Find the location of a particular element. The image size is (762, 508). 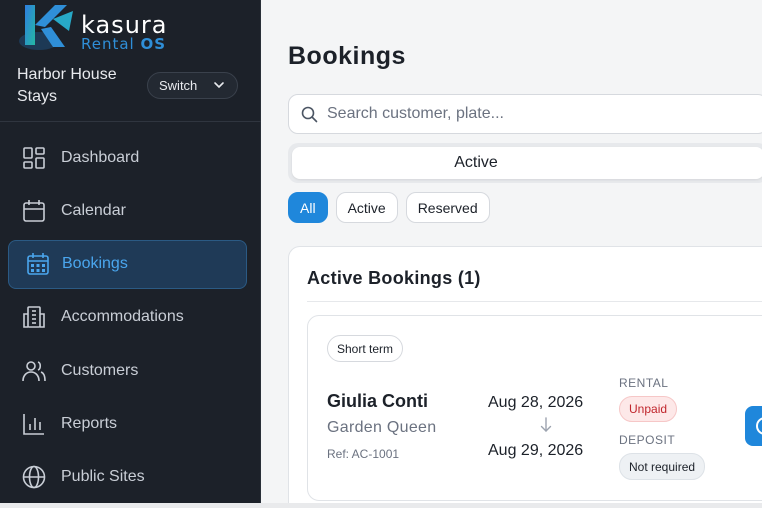

section-divider is located at coordinates (534, 301).